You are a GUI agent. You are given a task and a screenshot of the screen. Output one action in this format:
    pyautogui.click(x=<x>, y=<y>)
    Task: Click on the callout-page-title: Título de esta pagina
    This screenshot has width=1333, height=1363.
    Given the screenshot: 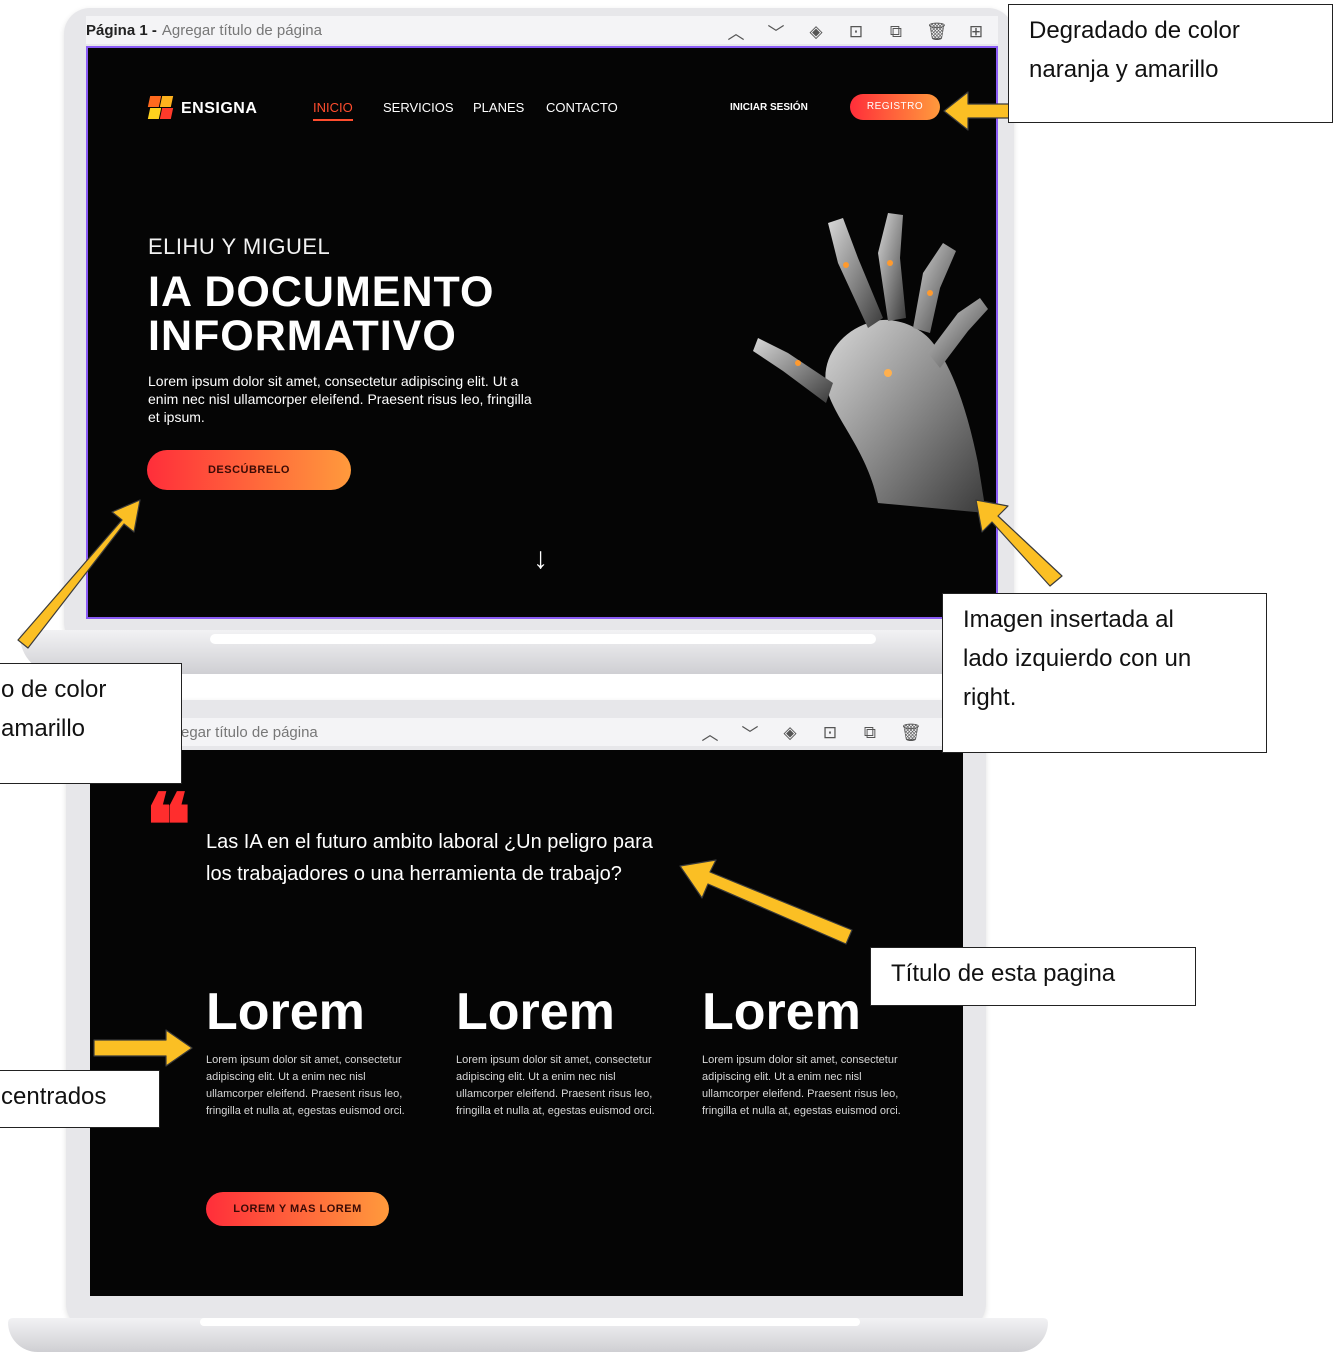 What is the action you would take?
    pyautogui.click(x=1033, y=976)
    